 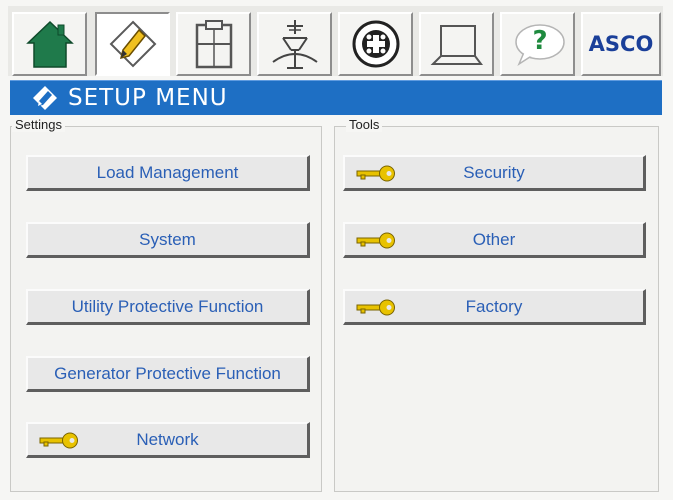 I want to click on home-icon, so click(x=49, y=44).